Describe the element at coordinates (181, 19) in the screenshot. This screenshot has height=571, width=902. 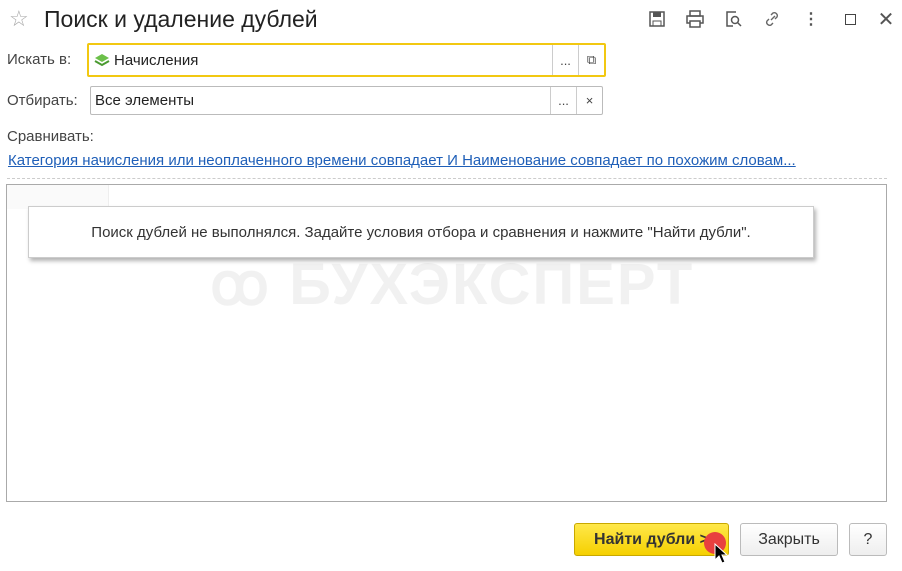
I see `window-title: Поиск и удаление дублей` at that location.